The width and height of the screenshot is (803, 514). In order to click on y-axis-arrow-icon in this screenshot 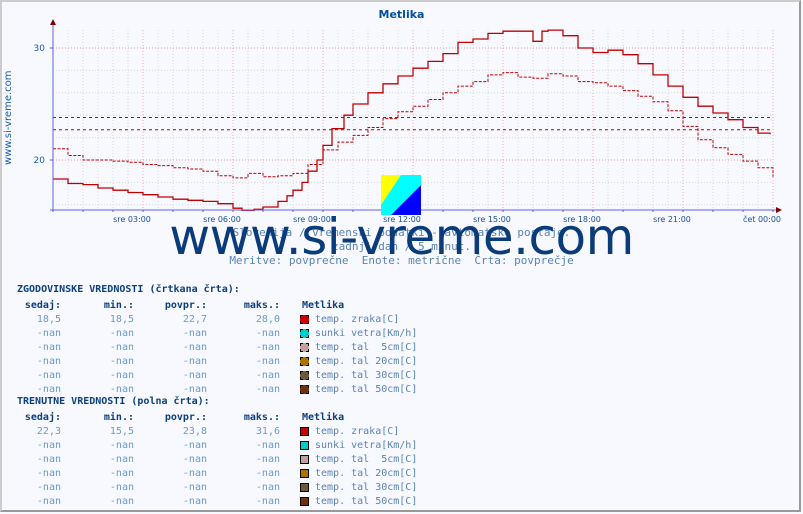, I will do `click(53, 22)`.